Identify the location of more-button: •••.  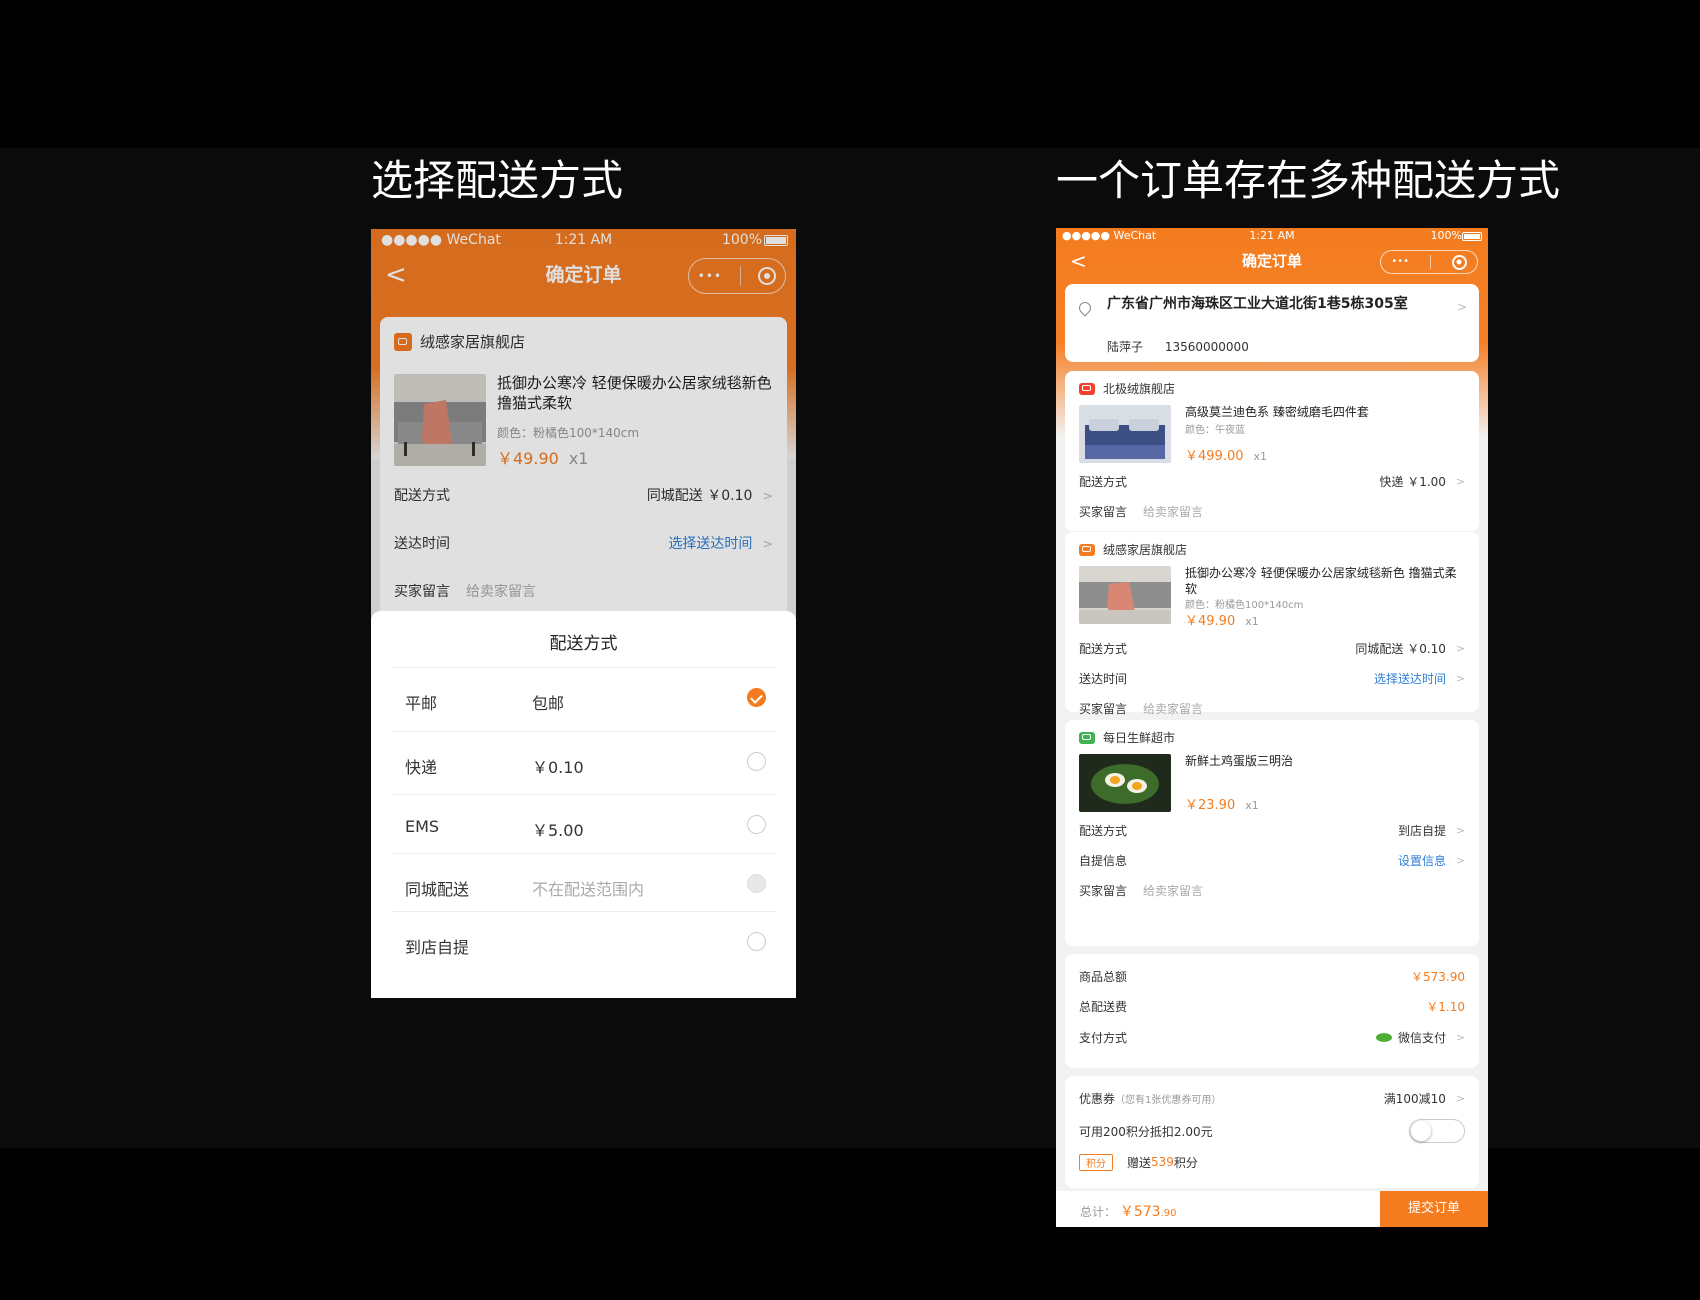
(1400, 262).